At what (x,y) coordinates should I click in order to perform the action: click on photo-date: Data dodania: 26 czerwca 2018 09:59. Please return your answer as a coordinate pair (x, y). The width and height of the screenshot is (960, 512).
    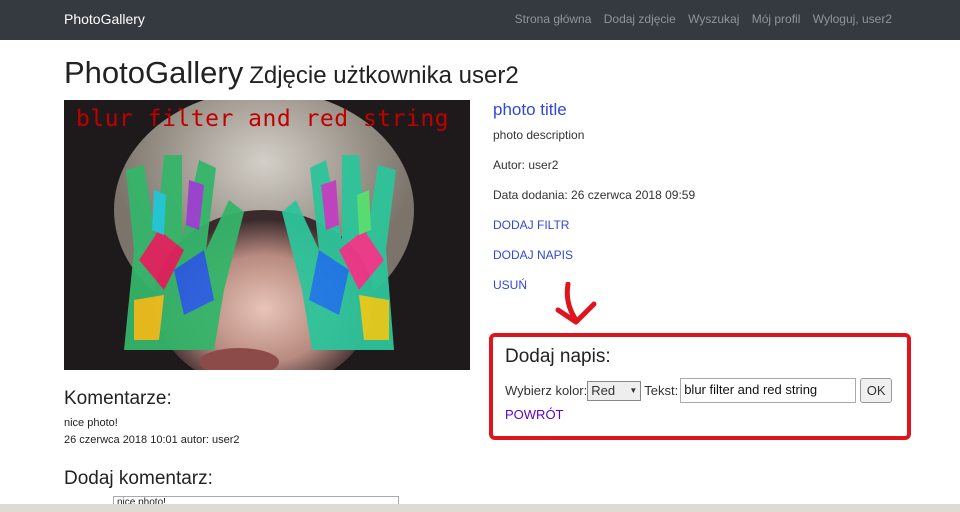
    Looking at the image, I should click on (594, 195).